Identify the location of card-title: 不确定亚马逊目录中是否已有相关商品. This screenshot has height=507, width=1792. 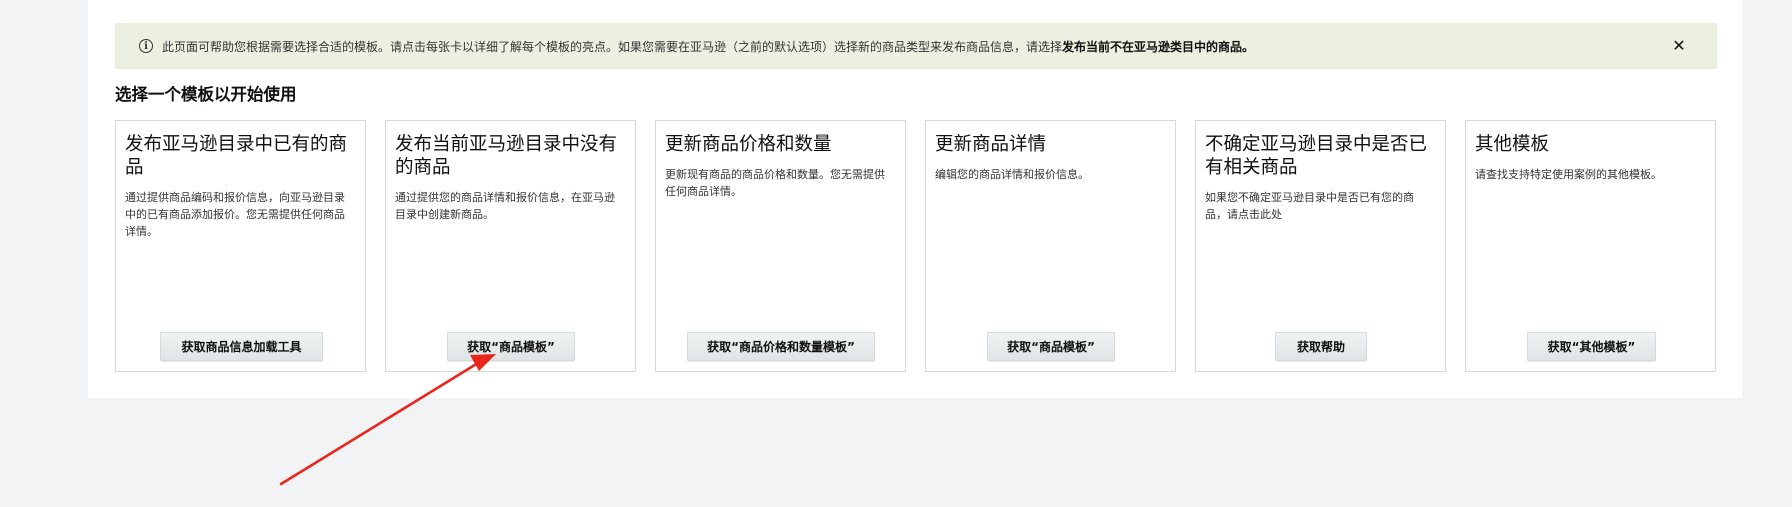
(1316, 156).